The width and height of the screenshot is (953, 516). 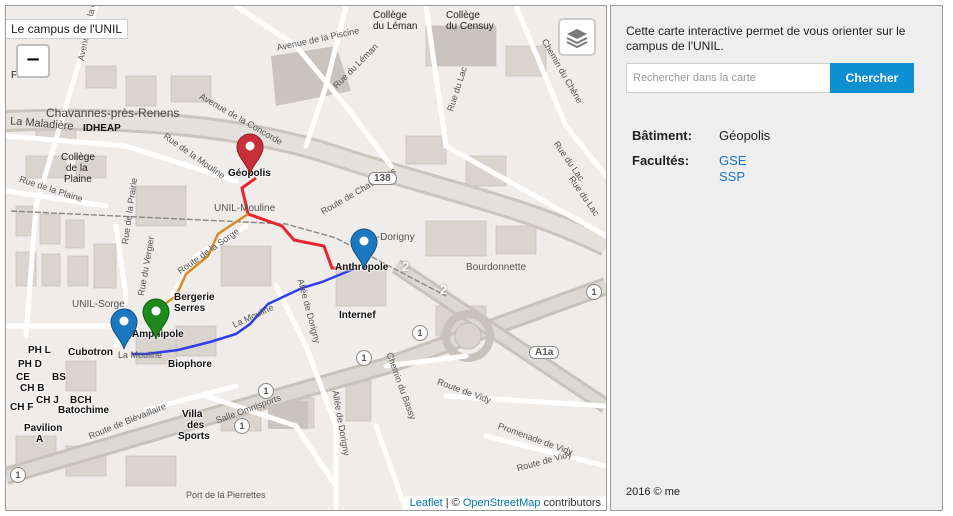 What do you see at coordinates (732, 78) in the screenshot?
I see `search-input` at bounding box center [732, 78].